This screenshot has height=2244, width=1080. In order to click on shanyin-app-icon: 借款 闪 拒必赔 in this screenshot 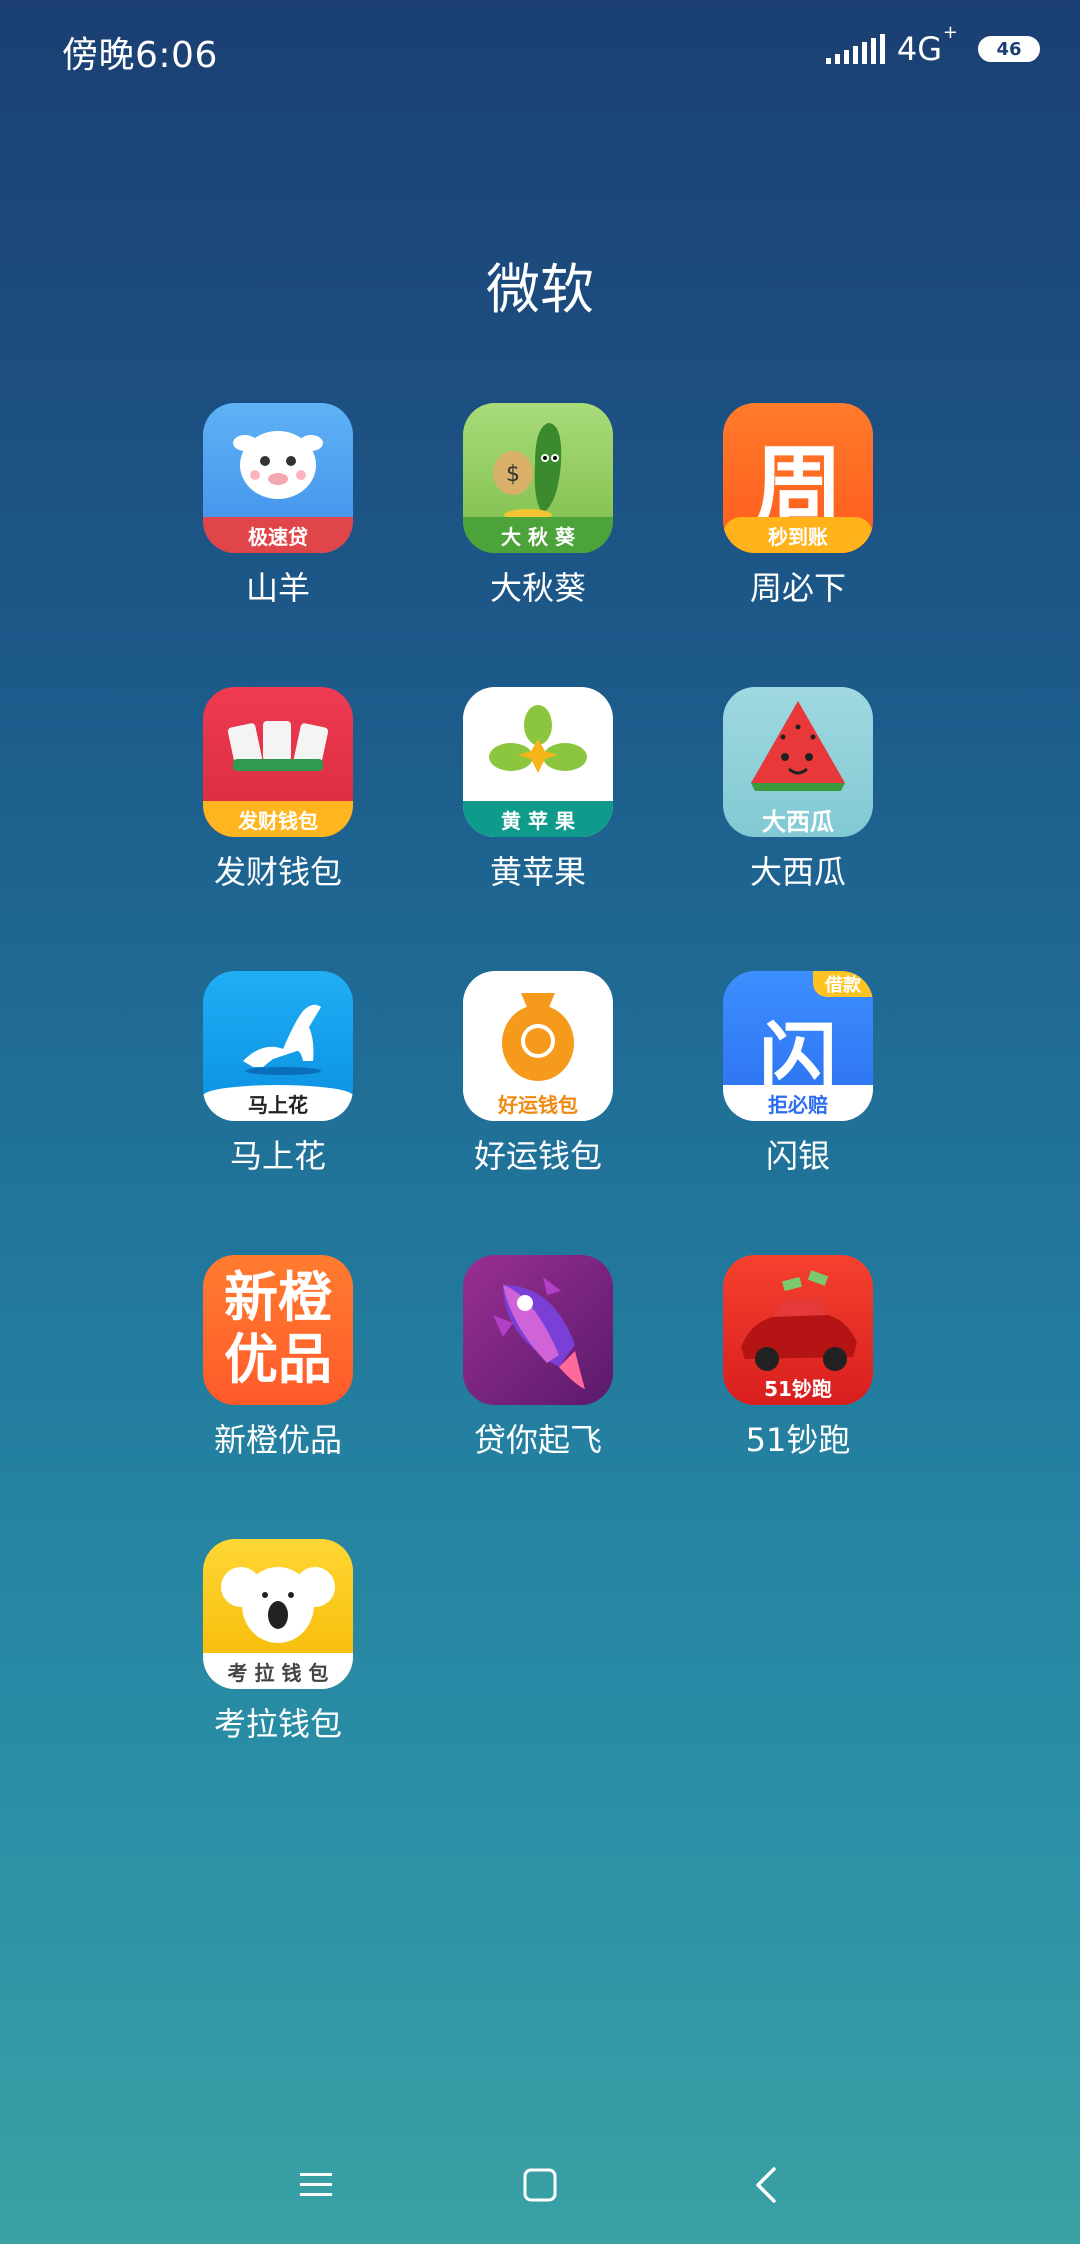, I will do `click(798, 1046)`.